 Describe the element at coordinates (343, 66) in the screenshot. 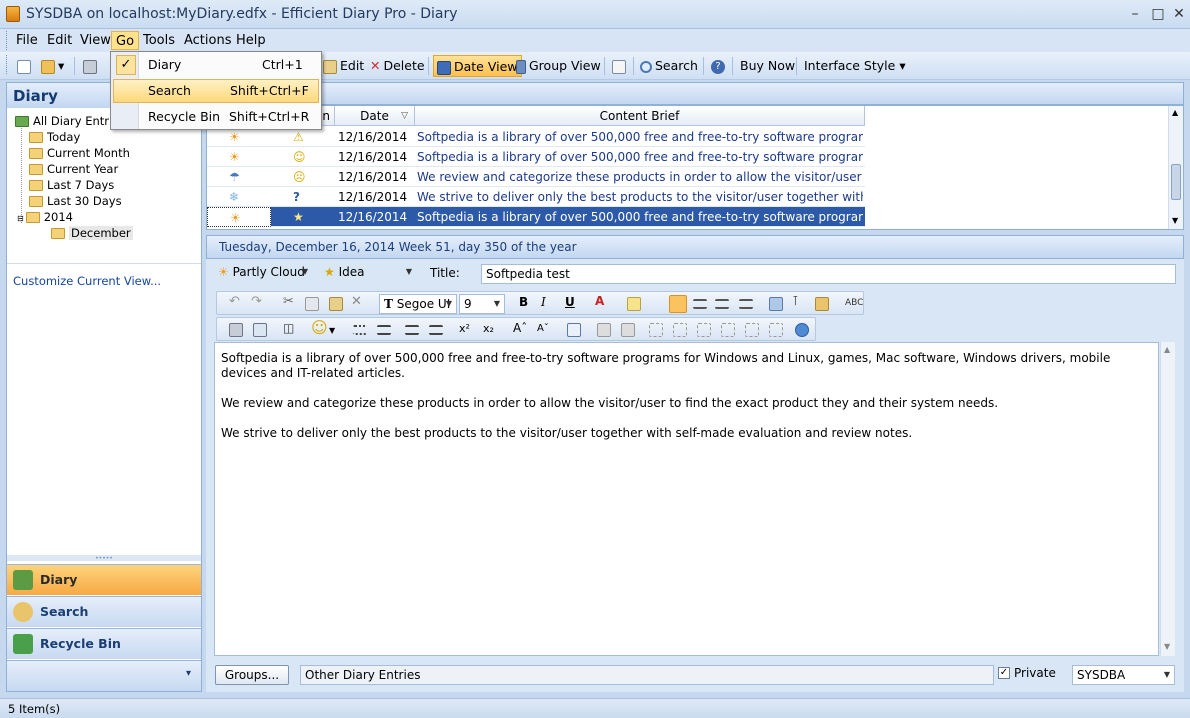

I see `edit-button: Edit` at that location.